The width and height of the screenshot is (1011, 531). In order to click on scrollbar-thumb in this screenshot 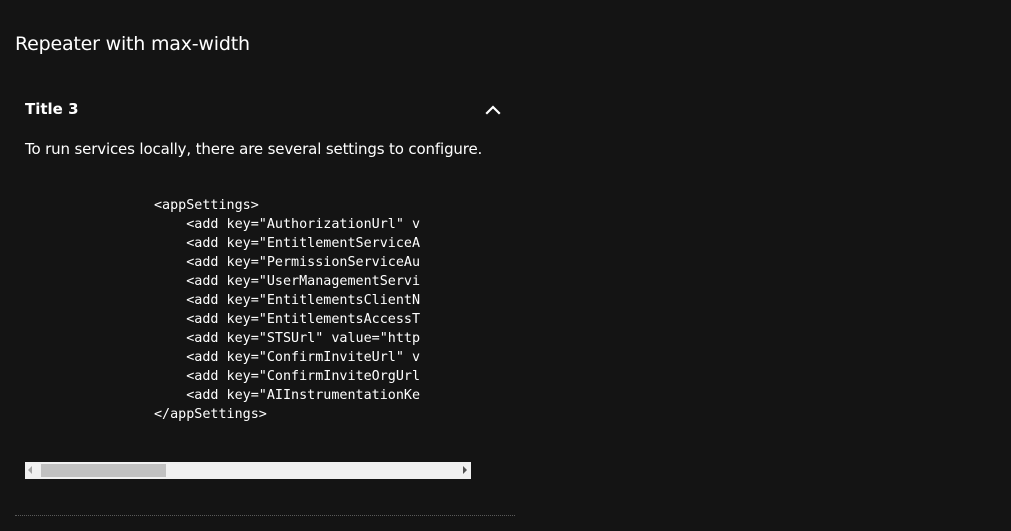, I will do `click(103, 470)`.